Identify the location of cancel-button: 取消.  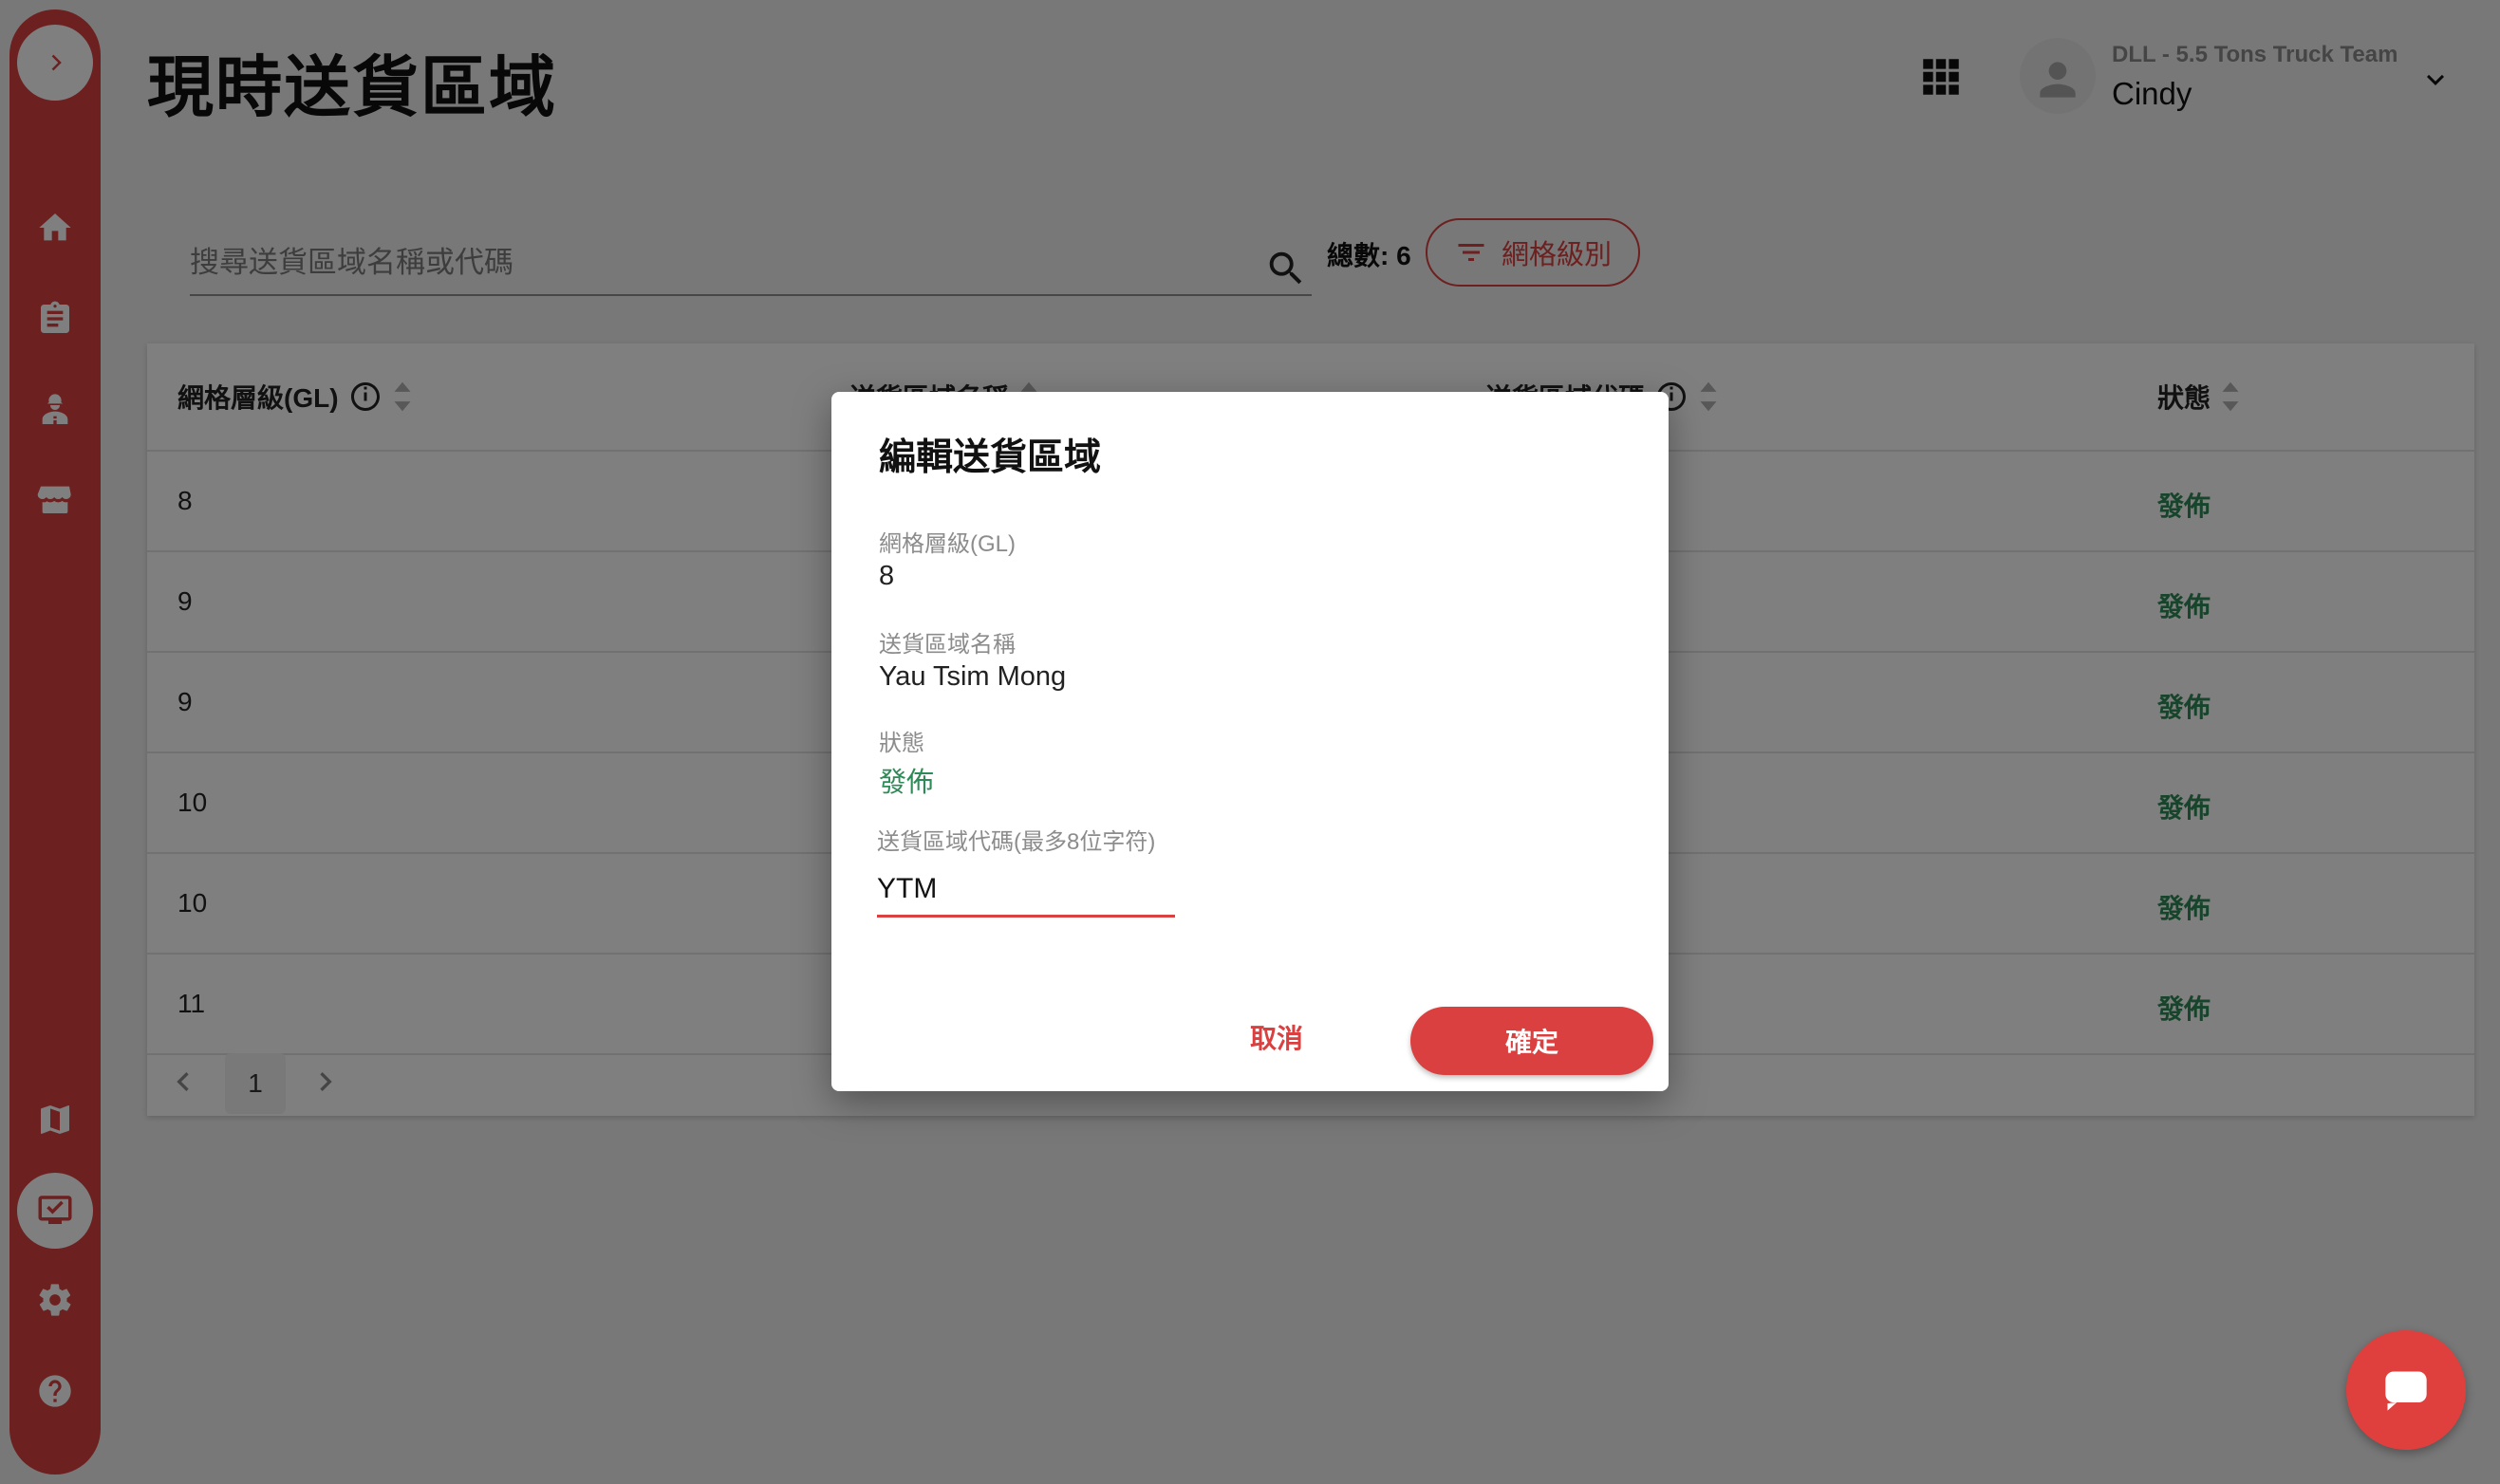
(1277, 1037).